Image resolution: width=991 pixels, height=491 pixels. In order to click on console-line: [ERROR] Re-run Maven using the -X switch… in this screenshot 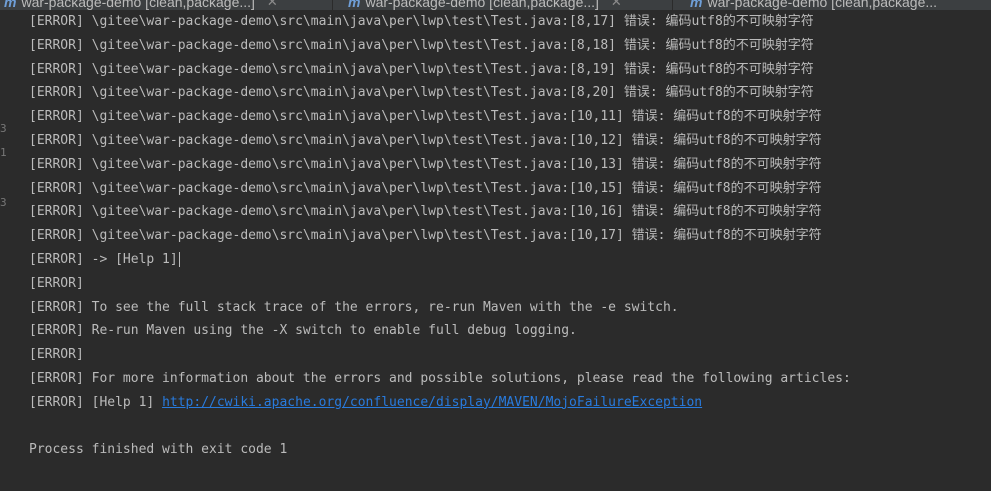, I will do `click(303, 331)`.